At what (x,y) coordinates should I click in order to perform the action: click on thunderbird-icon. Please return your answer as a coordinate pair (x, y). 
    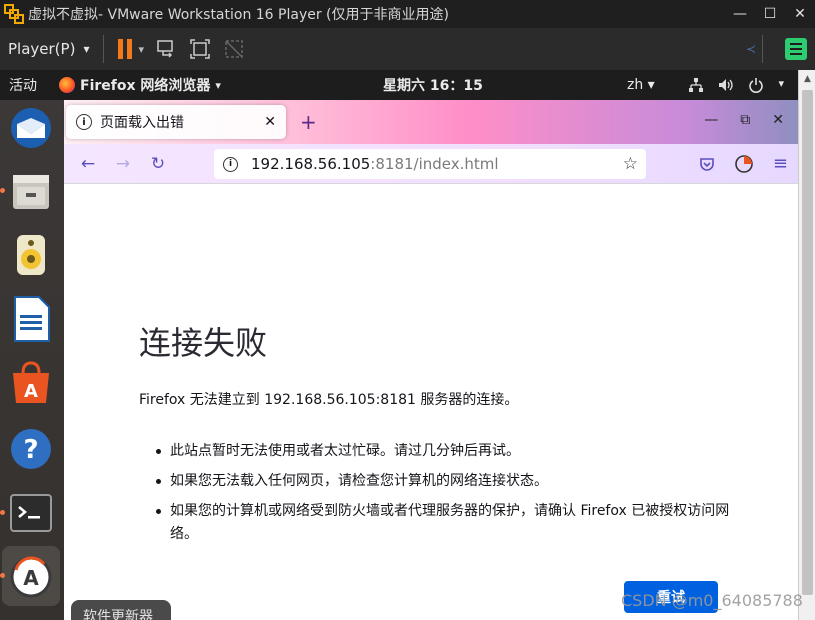
    Looking at the image, I should click on (31, 128).